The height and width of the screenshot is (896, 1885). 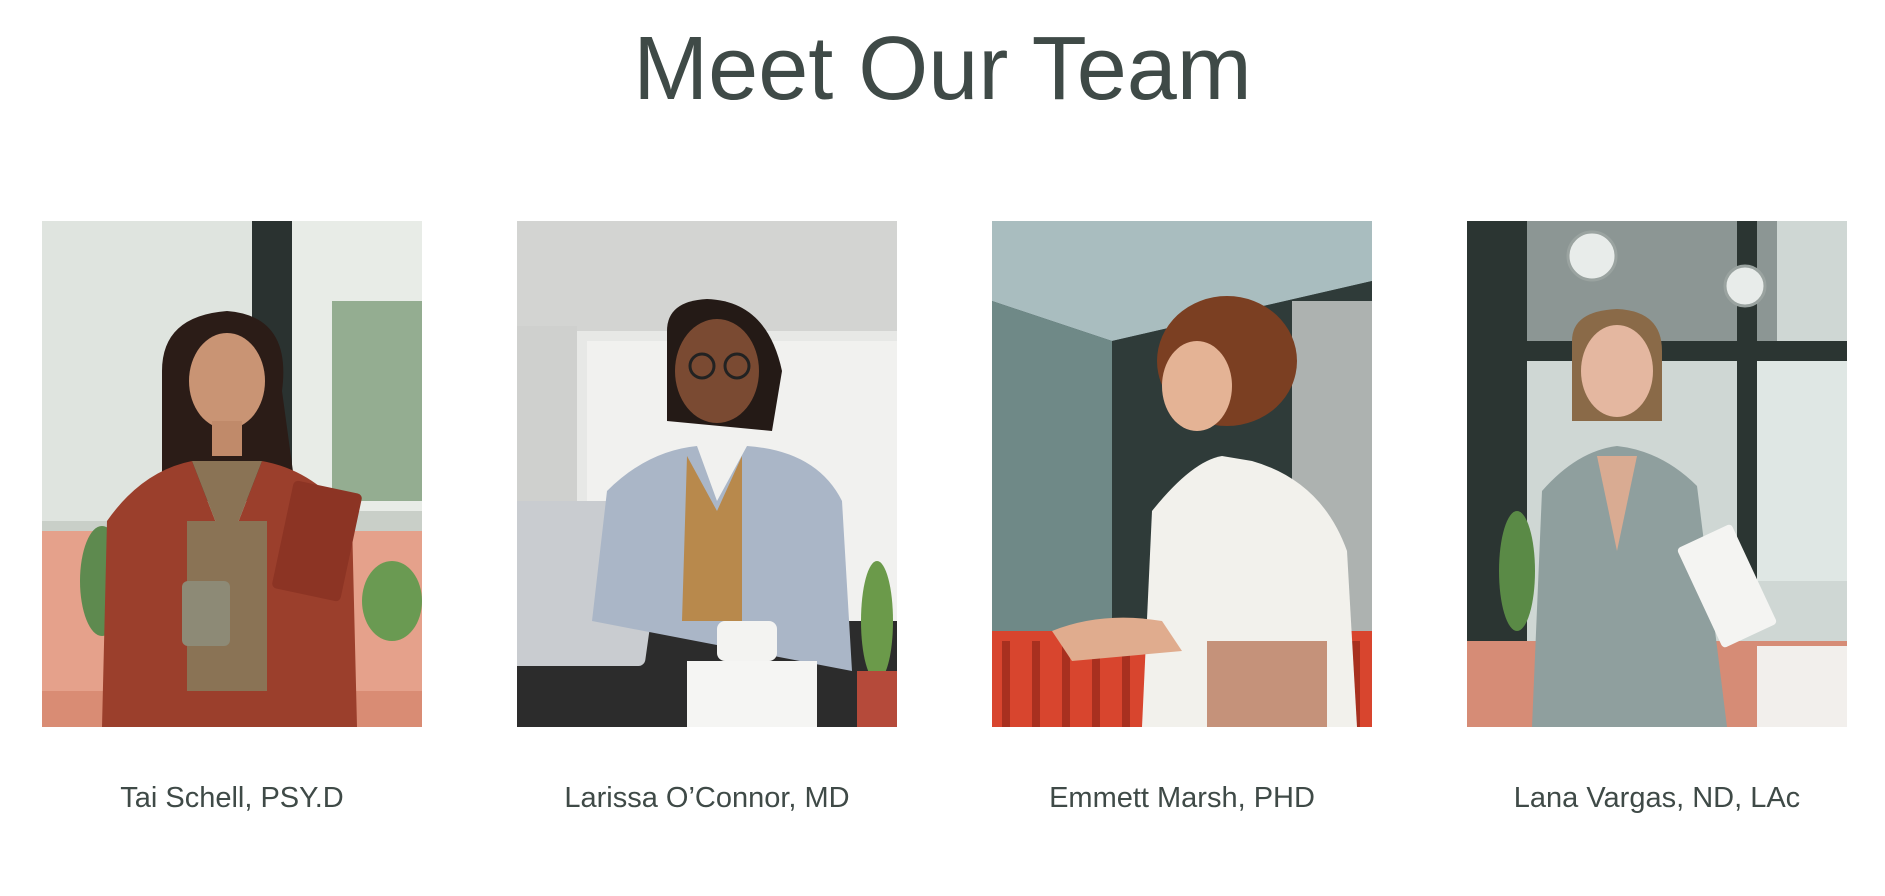 I want to click on team-member-card: Lana Vargas, ND, LAc, so click(x=1657, y=531).